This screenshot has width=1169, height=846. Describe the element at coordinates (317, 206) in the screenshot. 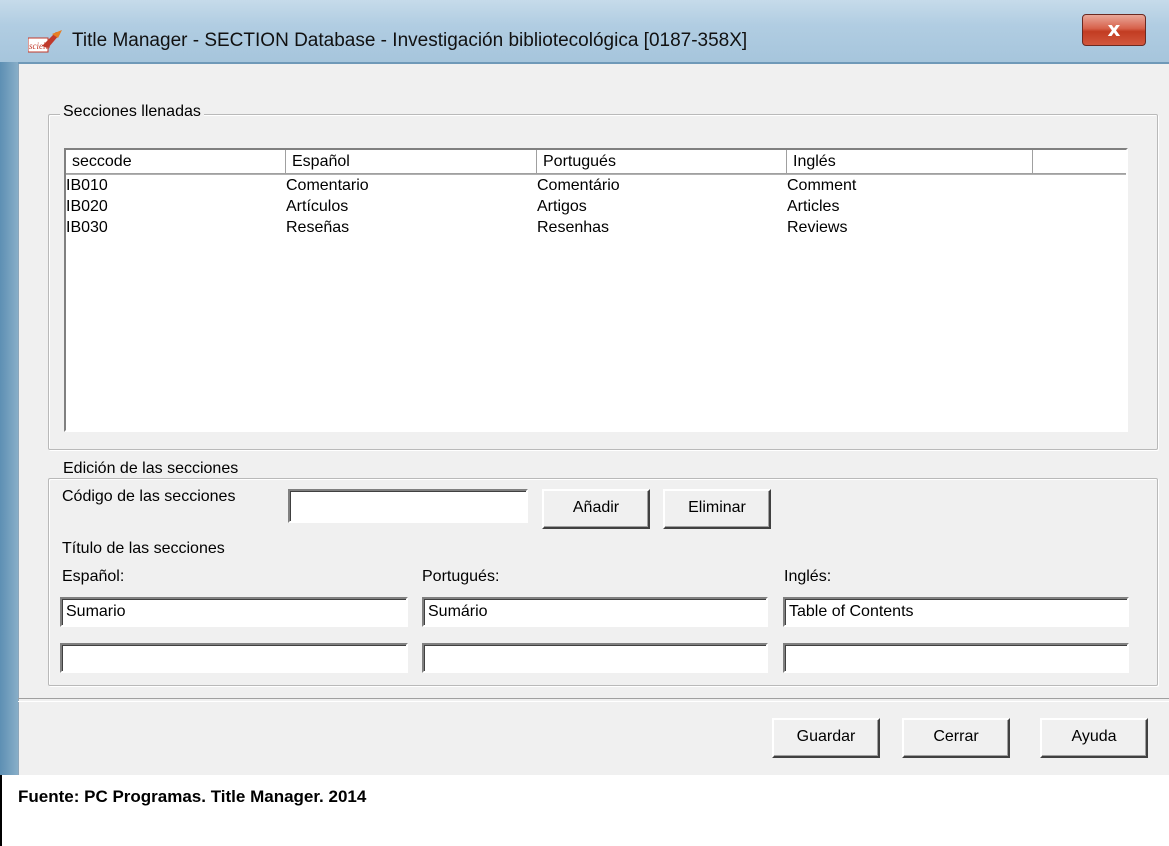

I see `cell-spanish: Artículos` at that location.